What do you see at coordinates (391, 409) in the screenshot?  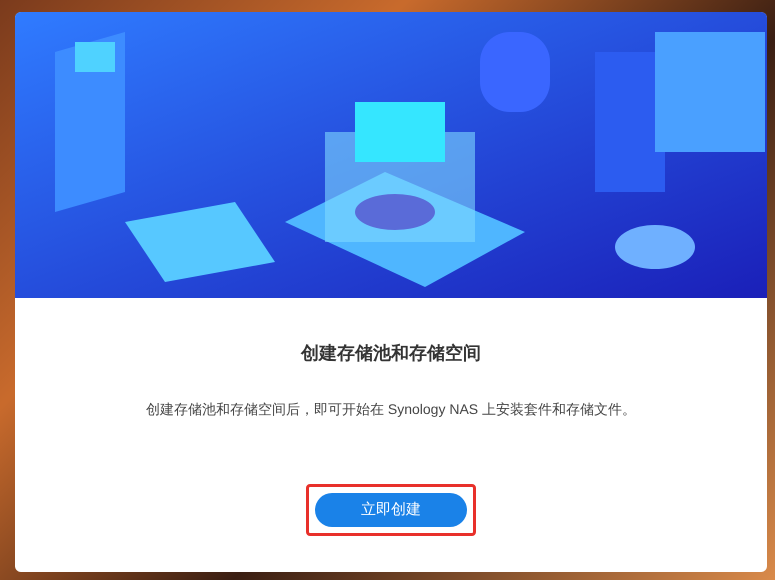 I see `dialog-description: 创建存储池和存储空间后，即可开始在 Synology NAS 上安装套件和存储文件。` at bounding box center [391, 409].